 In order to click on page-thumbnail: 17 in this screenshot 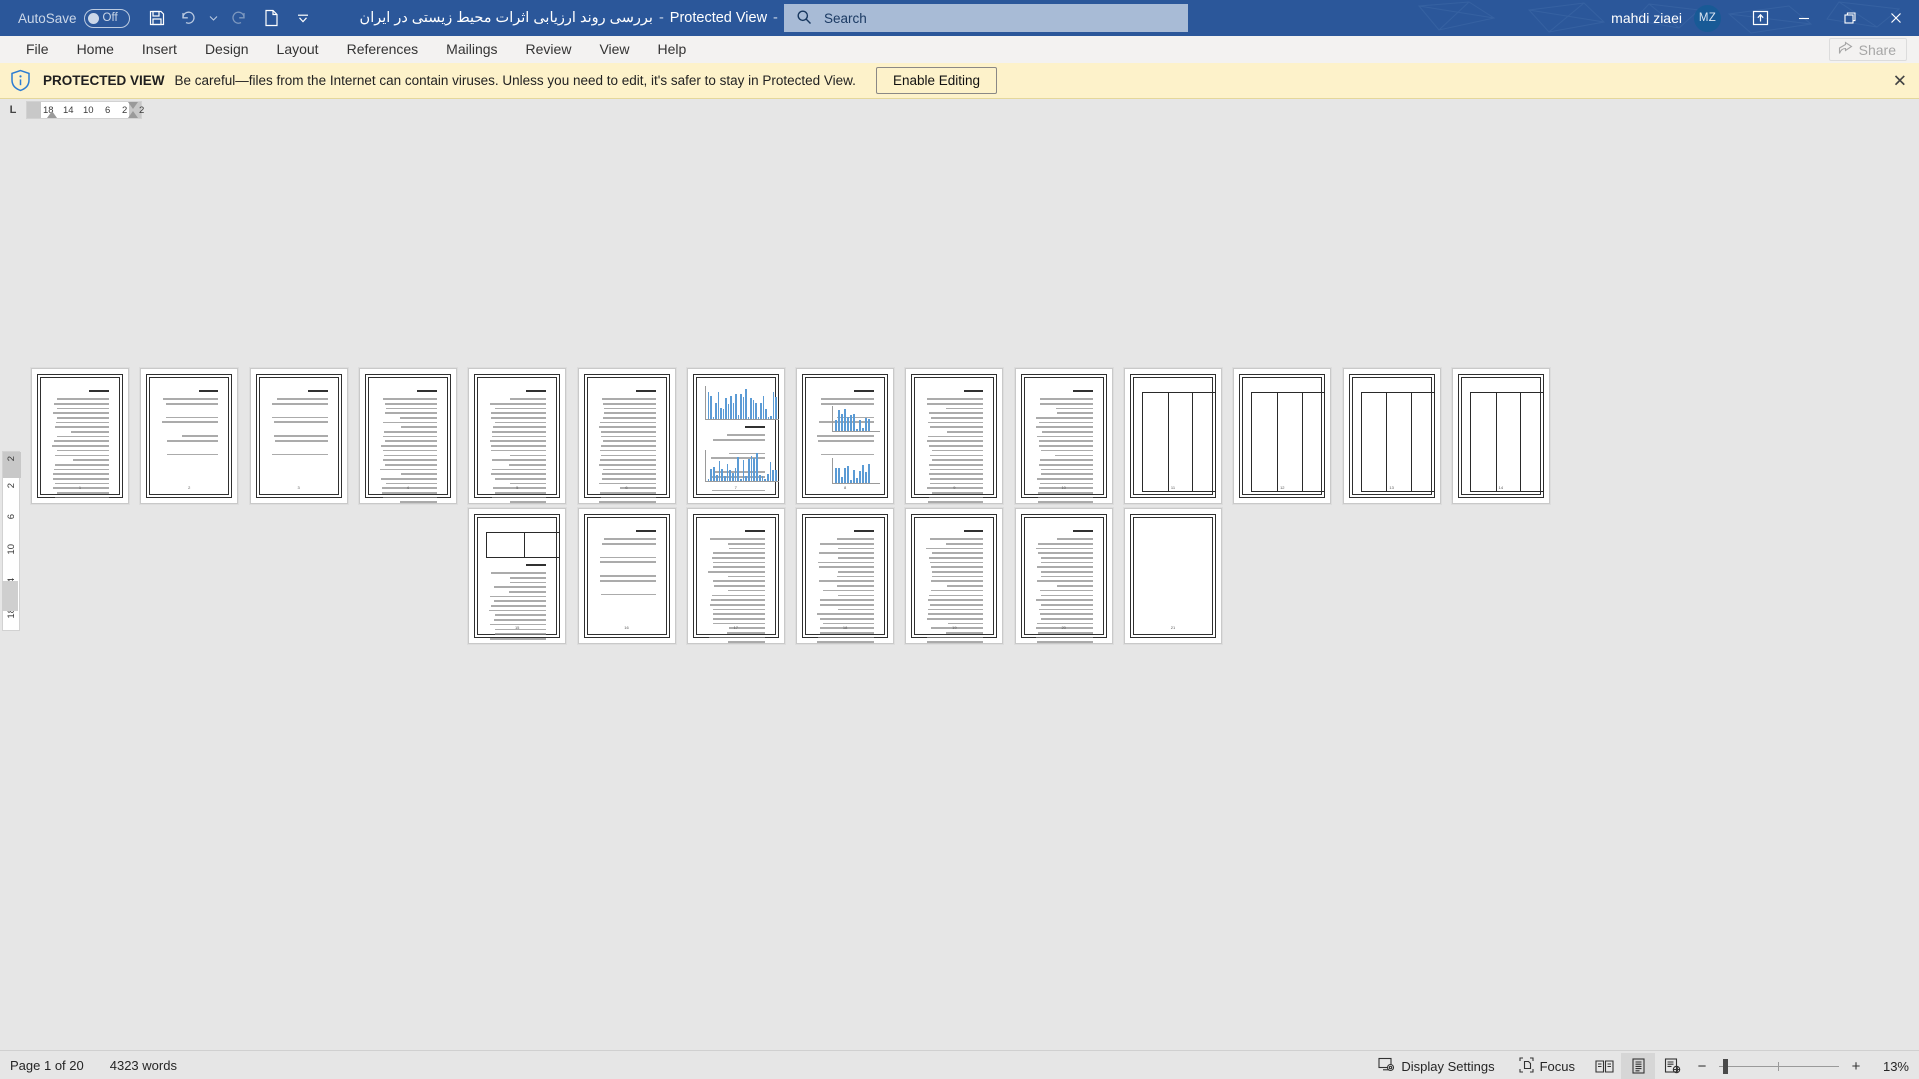, I will do `click(735, 576)`.